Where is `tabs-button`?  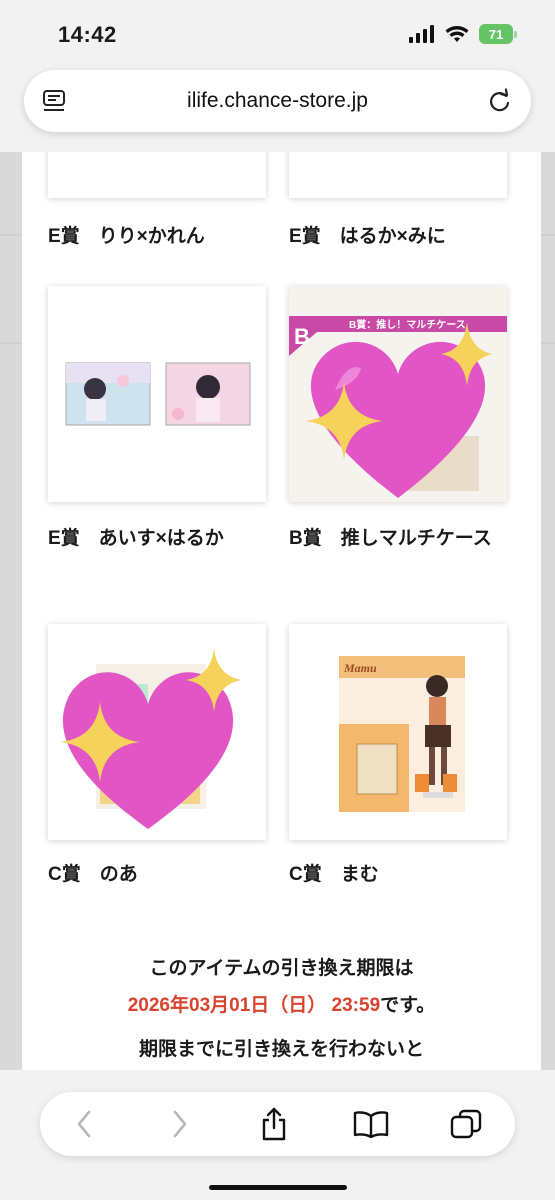 tabs-button is located at coordinates (466, 1124).